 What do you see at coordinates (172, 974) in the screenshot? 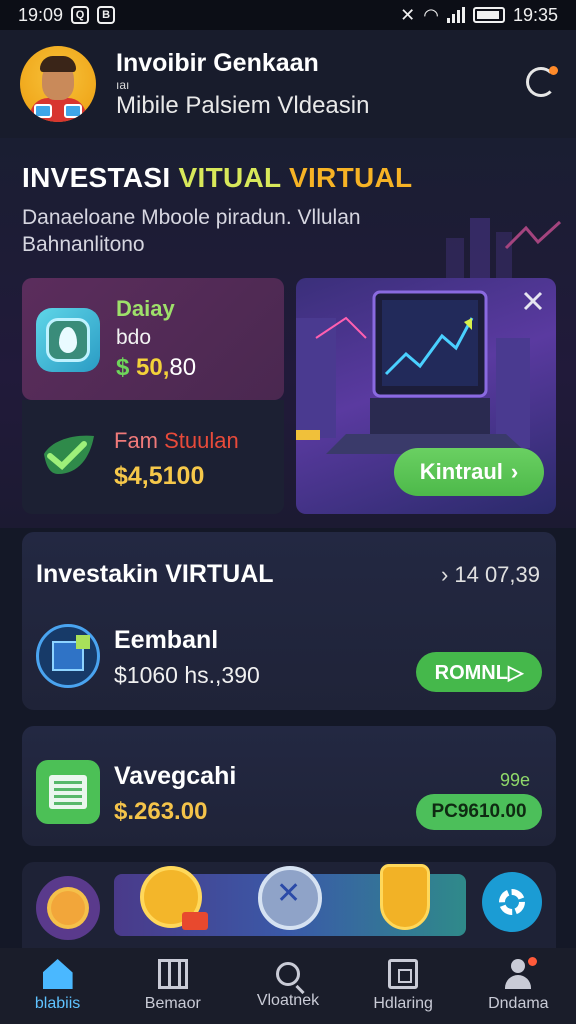
I see `grid-icon` at bounding box center [172, 974].